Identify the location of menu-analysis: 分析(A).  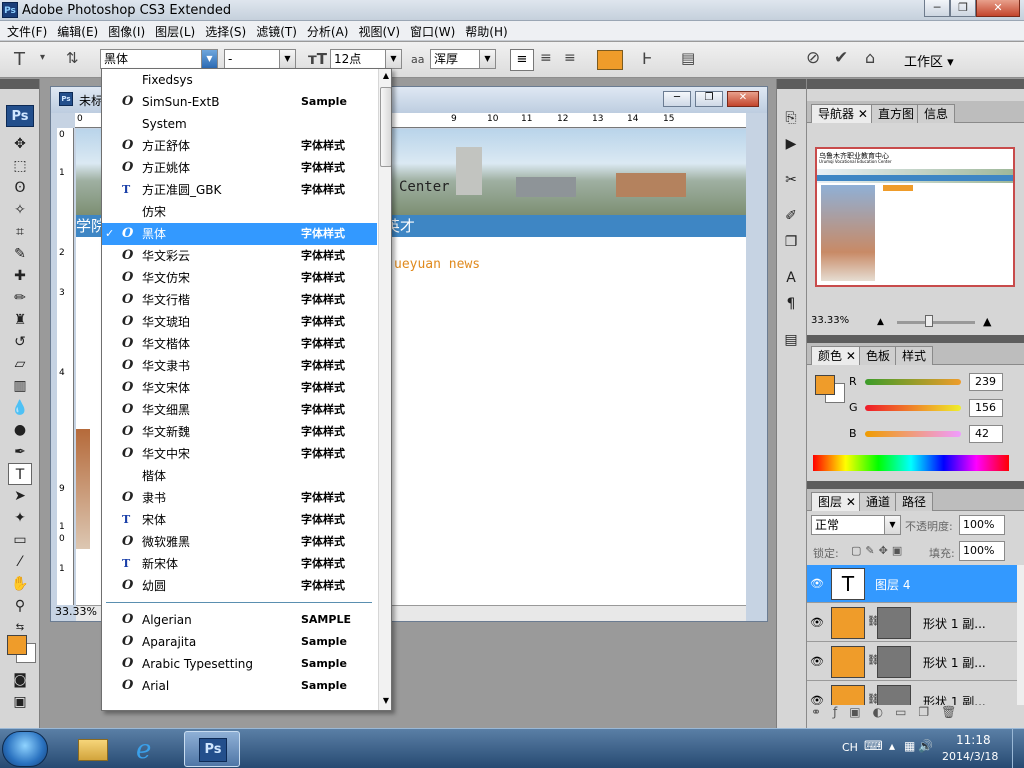
(328, 30).